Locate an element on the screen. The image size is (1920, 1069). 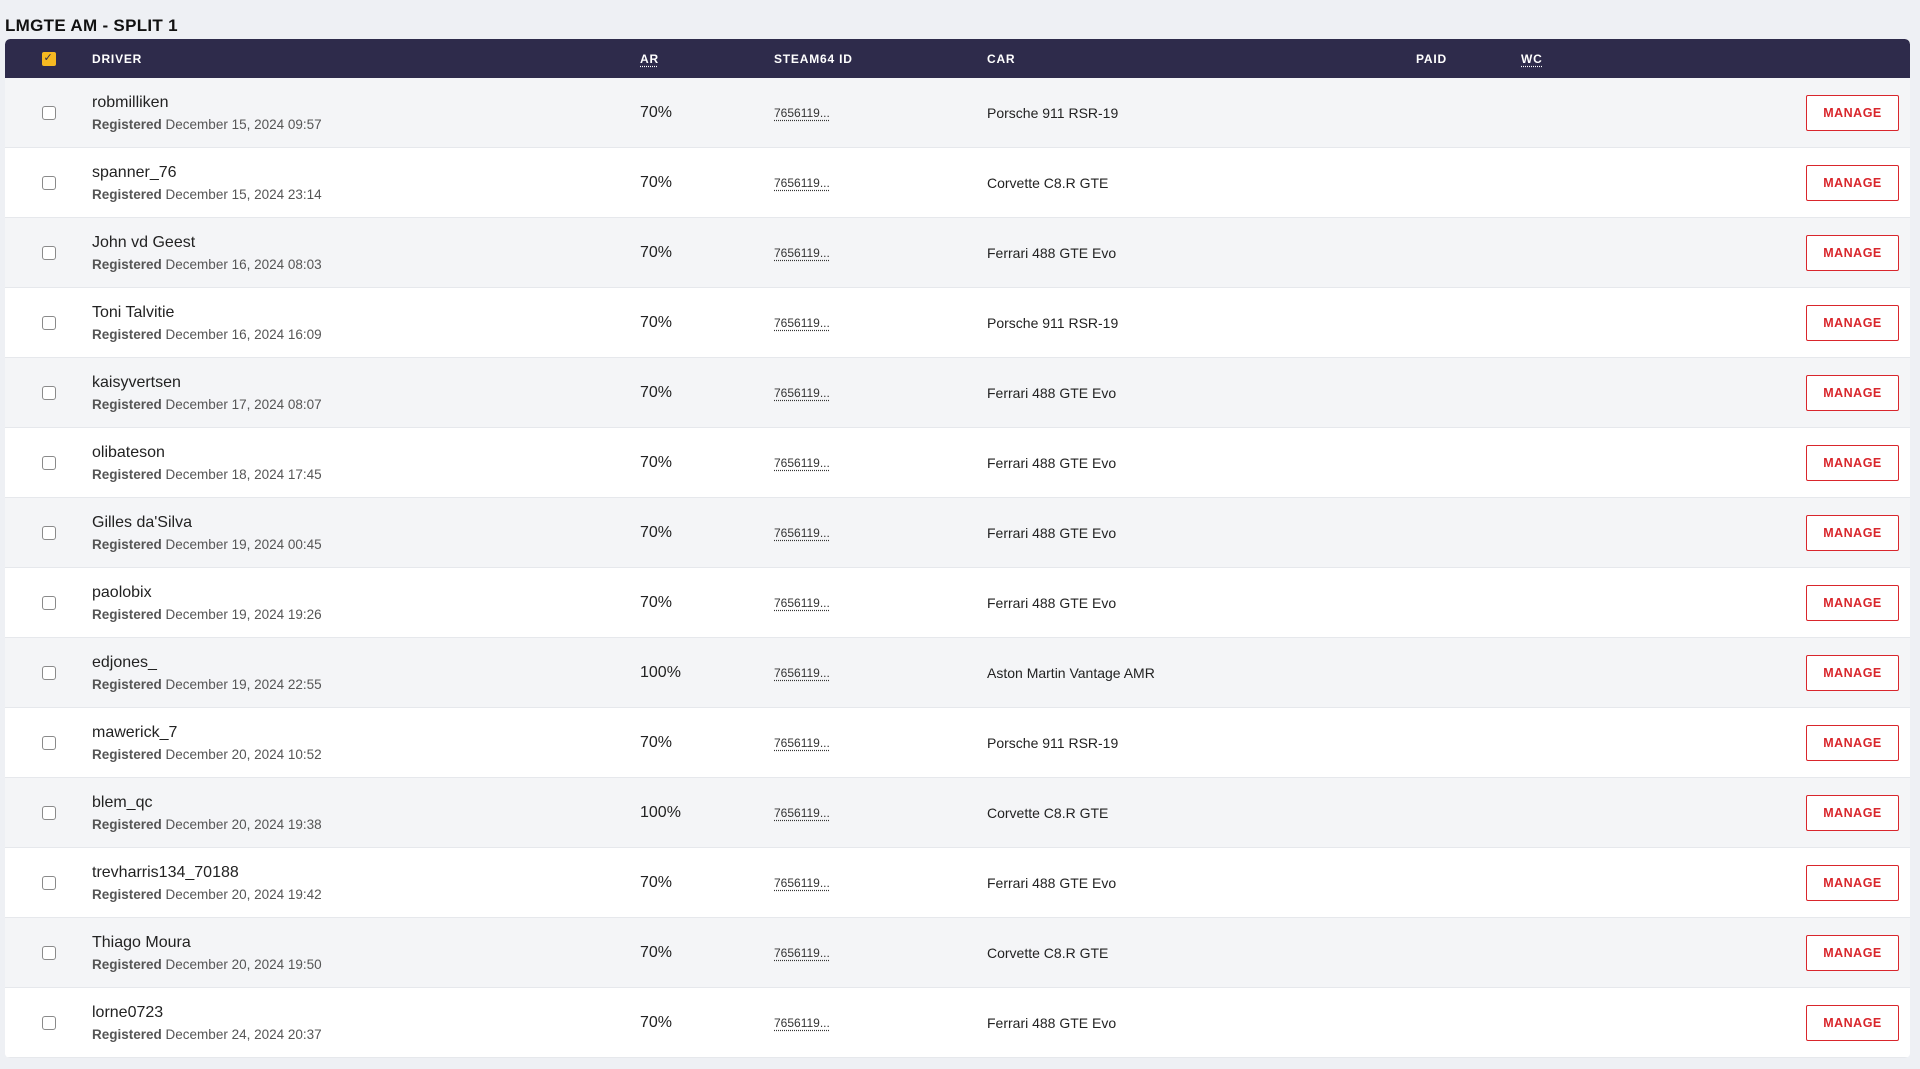
registration-info: Registered December 15, 2024 23:14 is located at coordinates (366, 194).